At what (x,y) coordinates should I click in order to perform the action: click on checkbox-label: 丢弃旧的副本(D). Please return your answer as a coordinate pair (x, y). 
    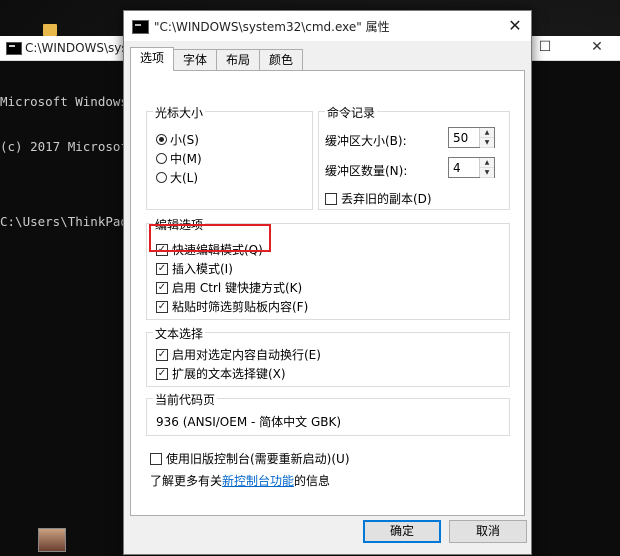
    Looking at the image, I should click on (386, 199).